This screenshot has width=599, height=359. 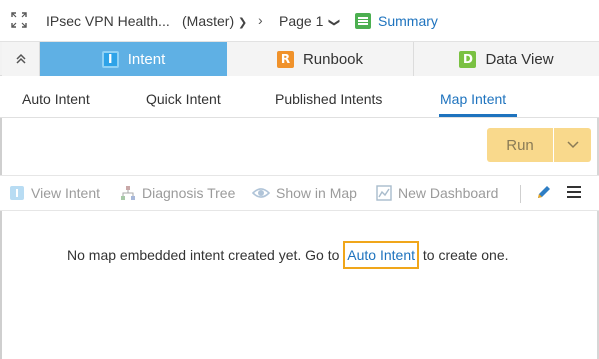 I want to click on chevron-right-icon: ›, so click(x=260, y=20).